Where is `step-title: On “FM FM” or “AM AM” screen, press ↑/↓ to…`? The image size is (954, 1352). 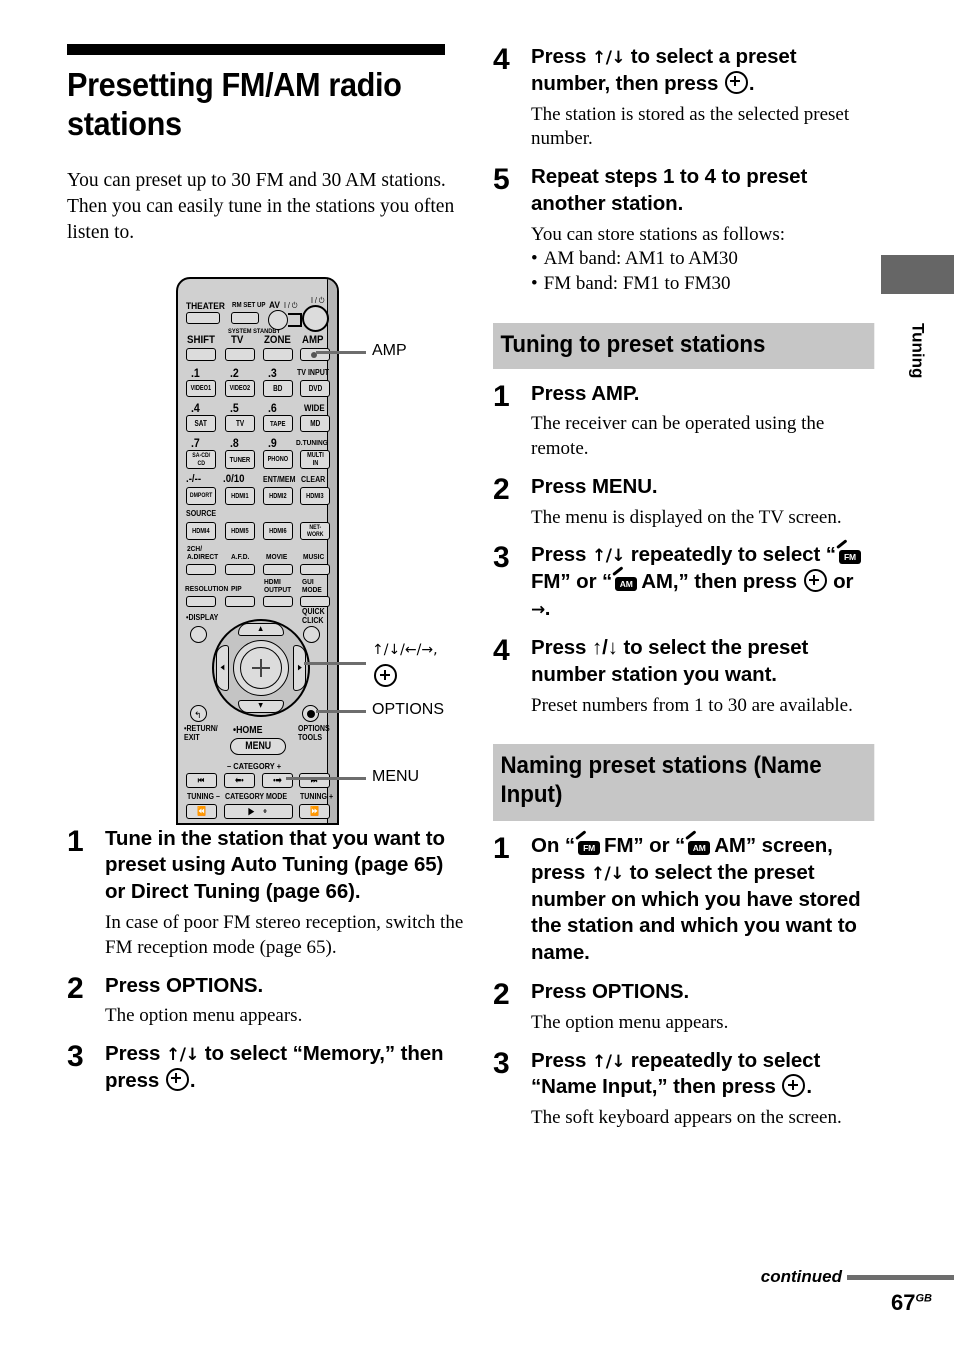
step-title: On “FM FM” or “AM AM” screen, press ↑/↓ to… is located at coordinates (703, 898).